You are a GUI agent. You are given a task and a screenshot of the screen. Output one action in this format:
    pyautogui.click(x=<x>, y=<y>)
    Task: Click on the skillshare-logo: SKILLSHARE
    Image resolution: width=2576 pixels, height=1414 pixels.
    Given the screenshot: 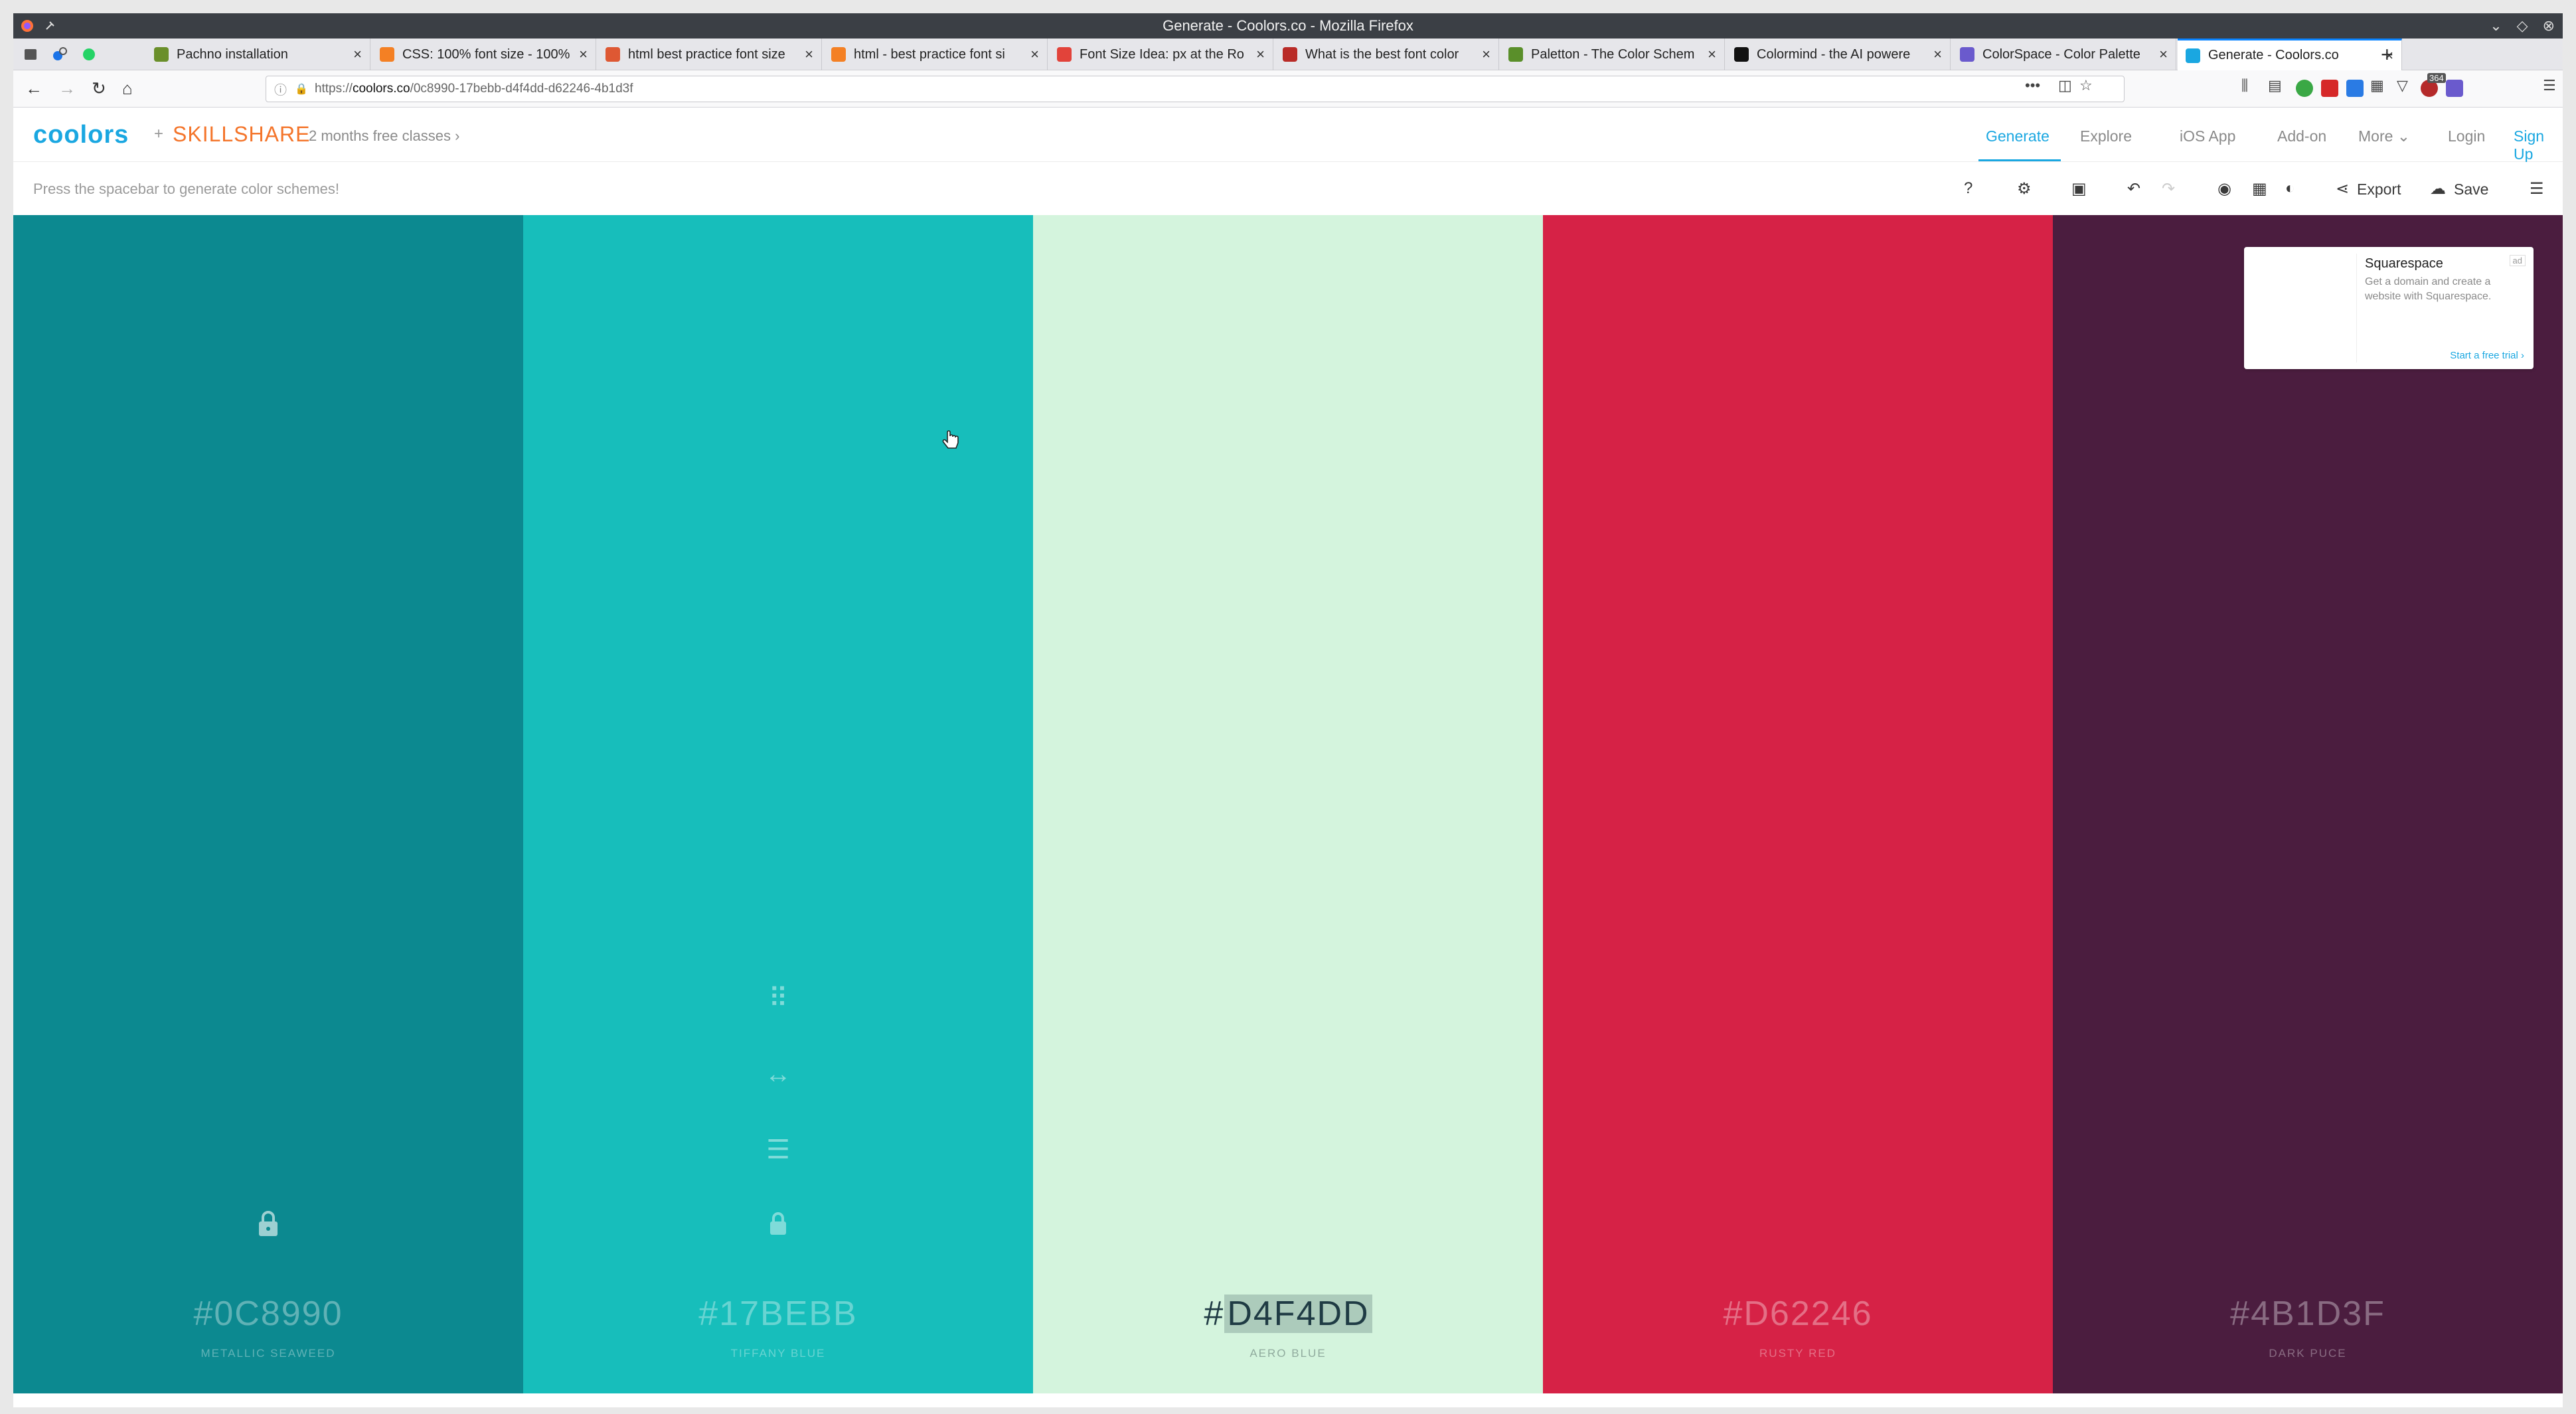 What is the action you would take?
    pyautogui.click(x=241, y=134)
    